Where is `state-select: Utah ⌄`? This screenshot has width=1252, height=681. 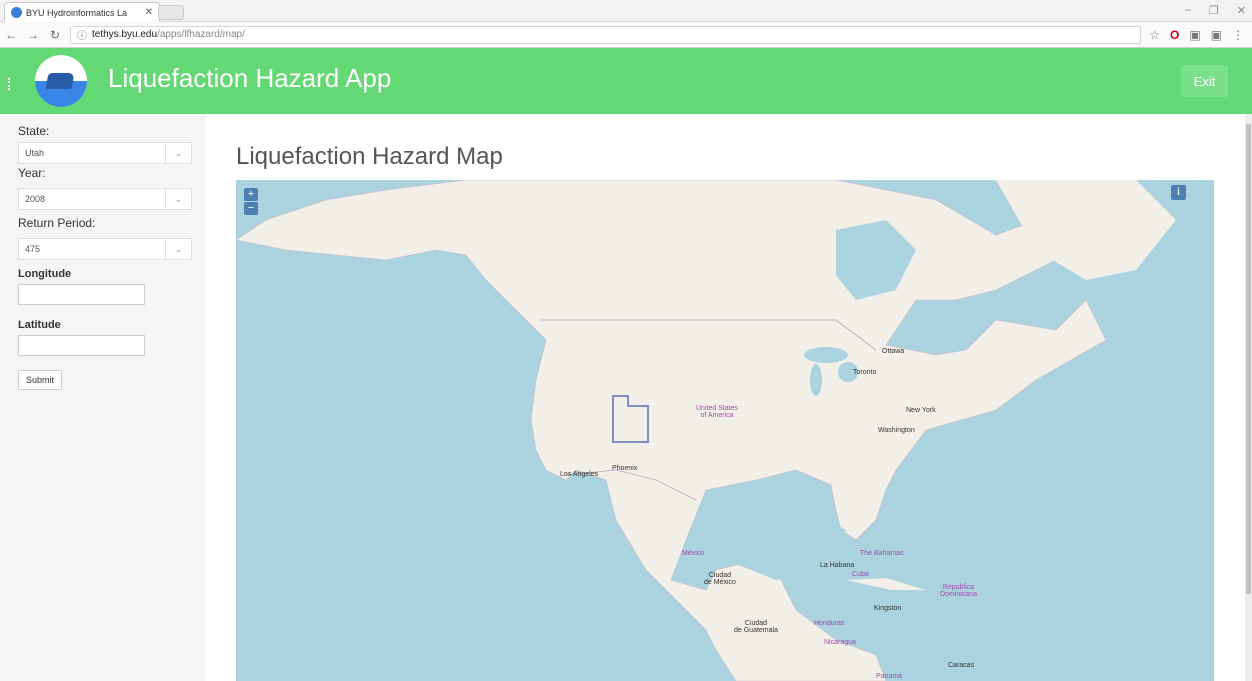
state-select: Utah ⌄ is located at coordinates (105, 153).